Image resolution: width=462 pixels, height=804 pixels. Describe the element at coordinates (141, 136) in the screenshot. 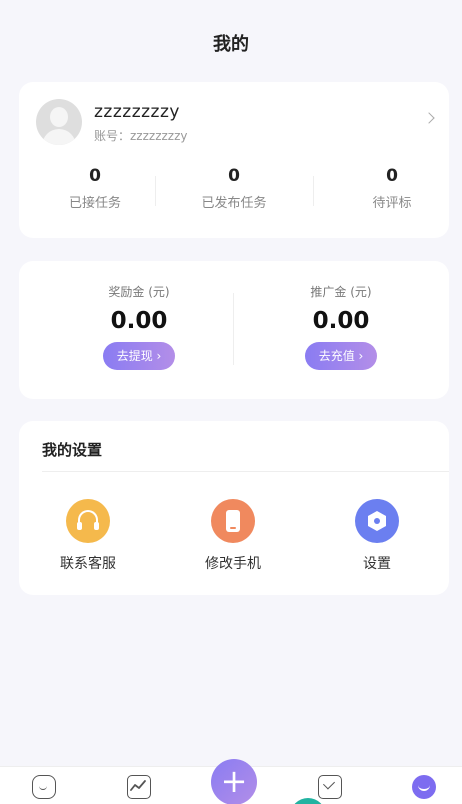

I see `account-id: 账号：zzzzzzzzy` at that location.